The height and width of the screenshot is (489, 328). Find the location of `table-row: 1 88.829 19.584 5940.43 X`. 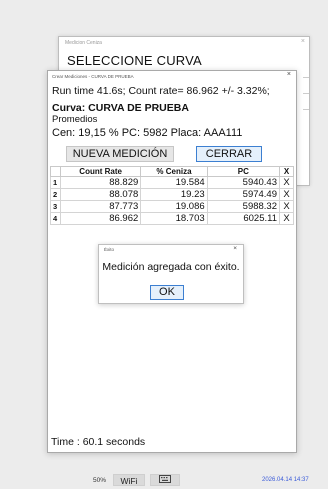

table-row: 1 88.829 19.584 5940.43 X is located at coordinates (172, 182).